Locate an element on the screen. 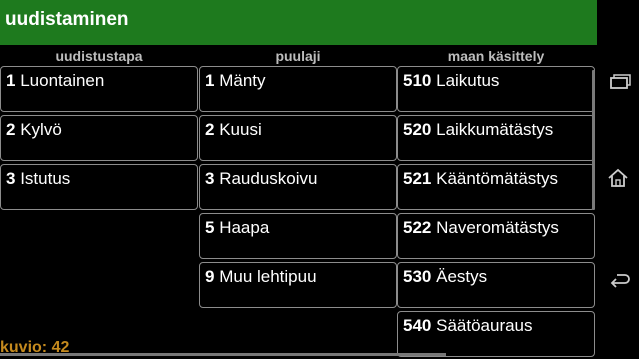  item-label: Luontainen is located at coordinates (62, 80).